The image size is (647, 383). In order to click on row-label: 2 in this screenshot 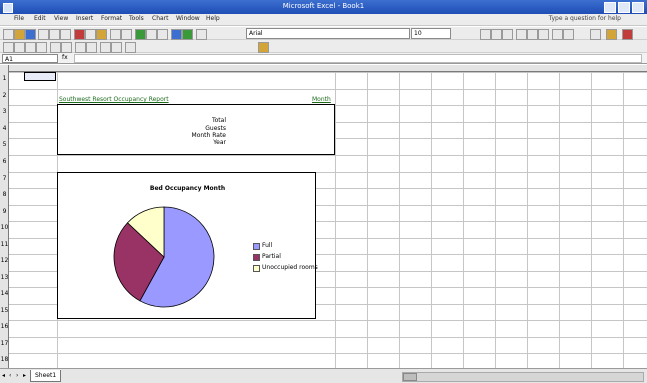, I will do `click(4, 95)`.